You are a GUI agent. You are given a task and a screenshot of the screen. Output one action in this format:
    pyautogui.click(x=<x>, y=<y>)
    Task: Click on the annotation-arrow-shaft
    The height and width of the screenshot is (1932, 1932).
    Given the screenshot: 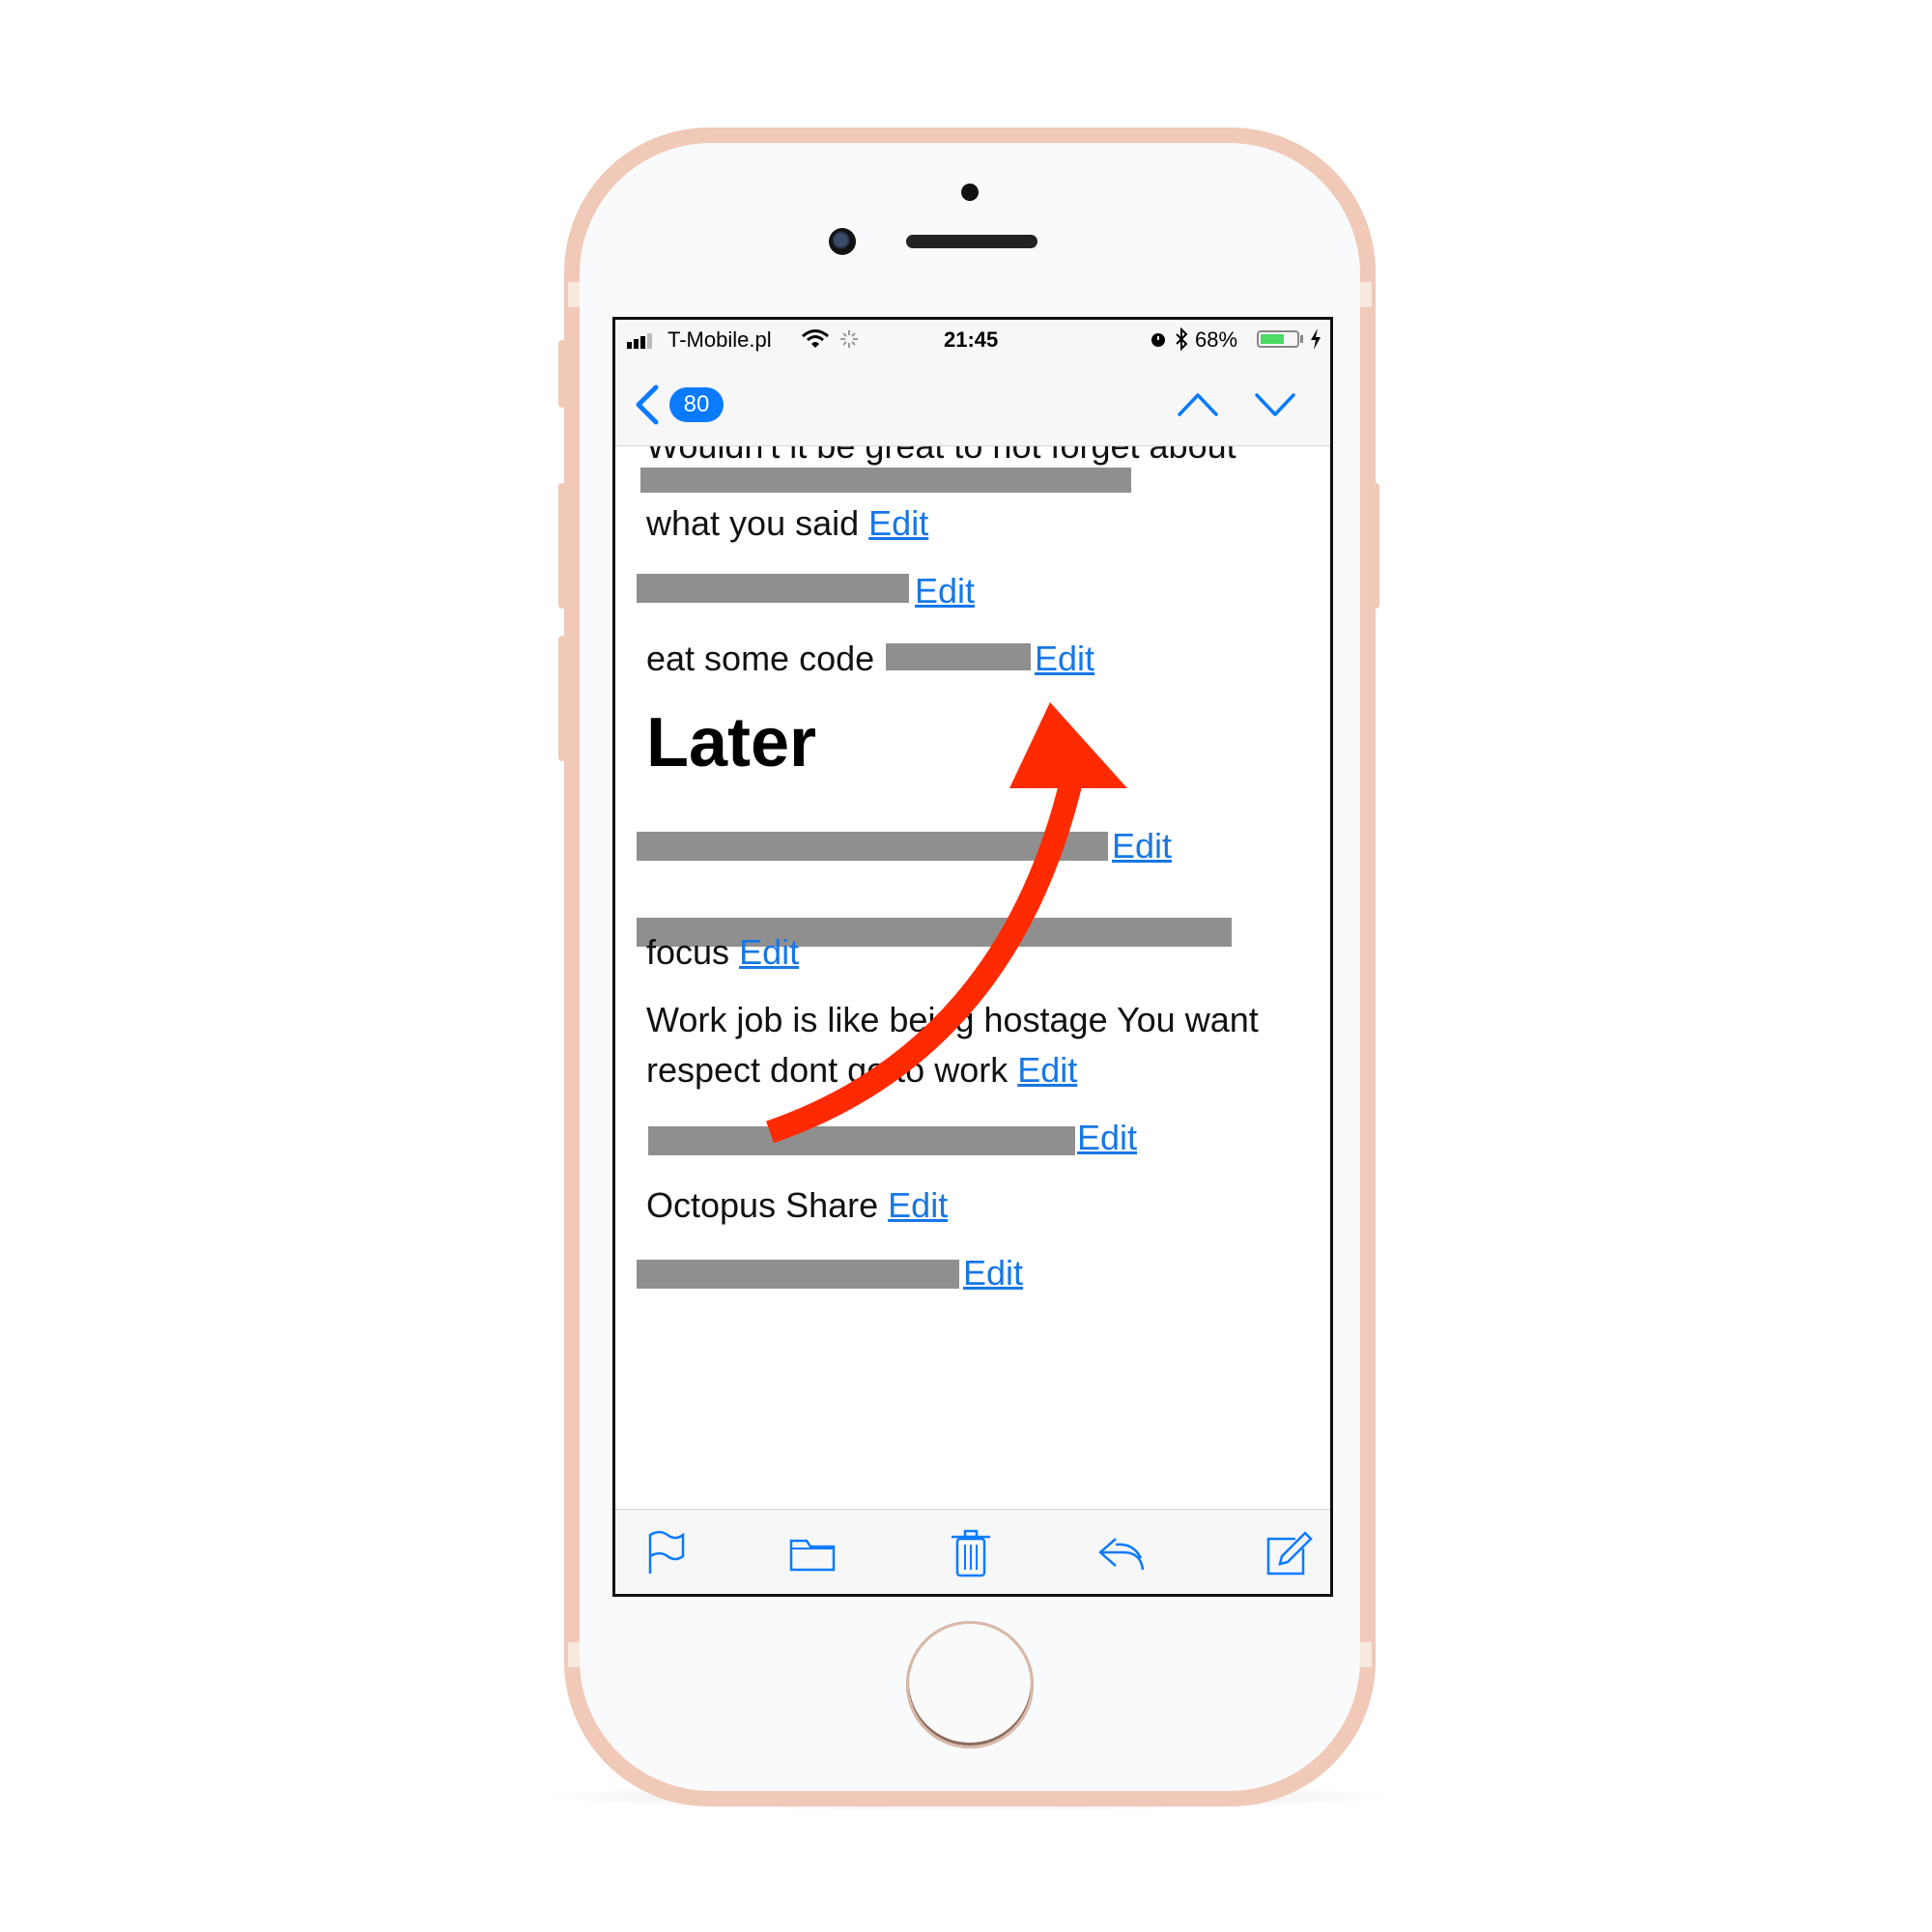 What is the action you would take?
    pyautogui.click(x=928, y=943)
    